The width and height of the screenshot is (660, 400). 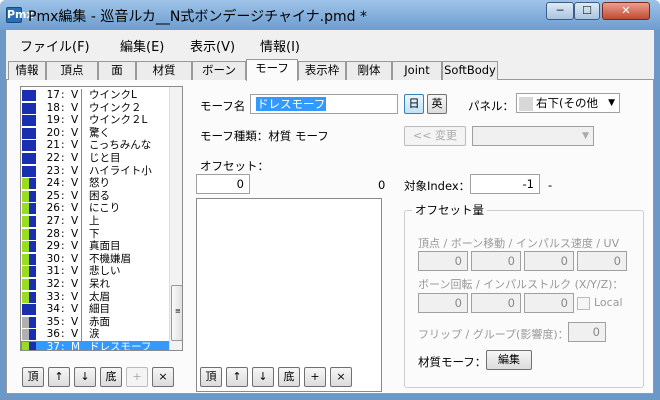 I want to click on offset-up-button: ↑, so click(x=237, y=377).